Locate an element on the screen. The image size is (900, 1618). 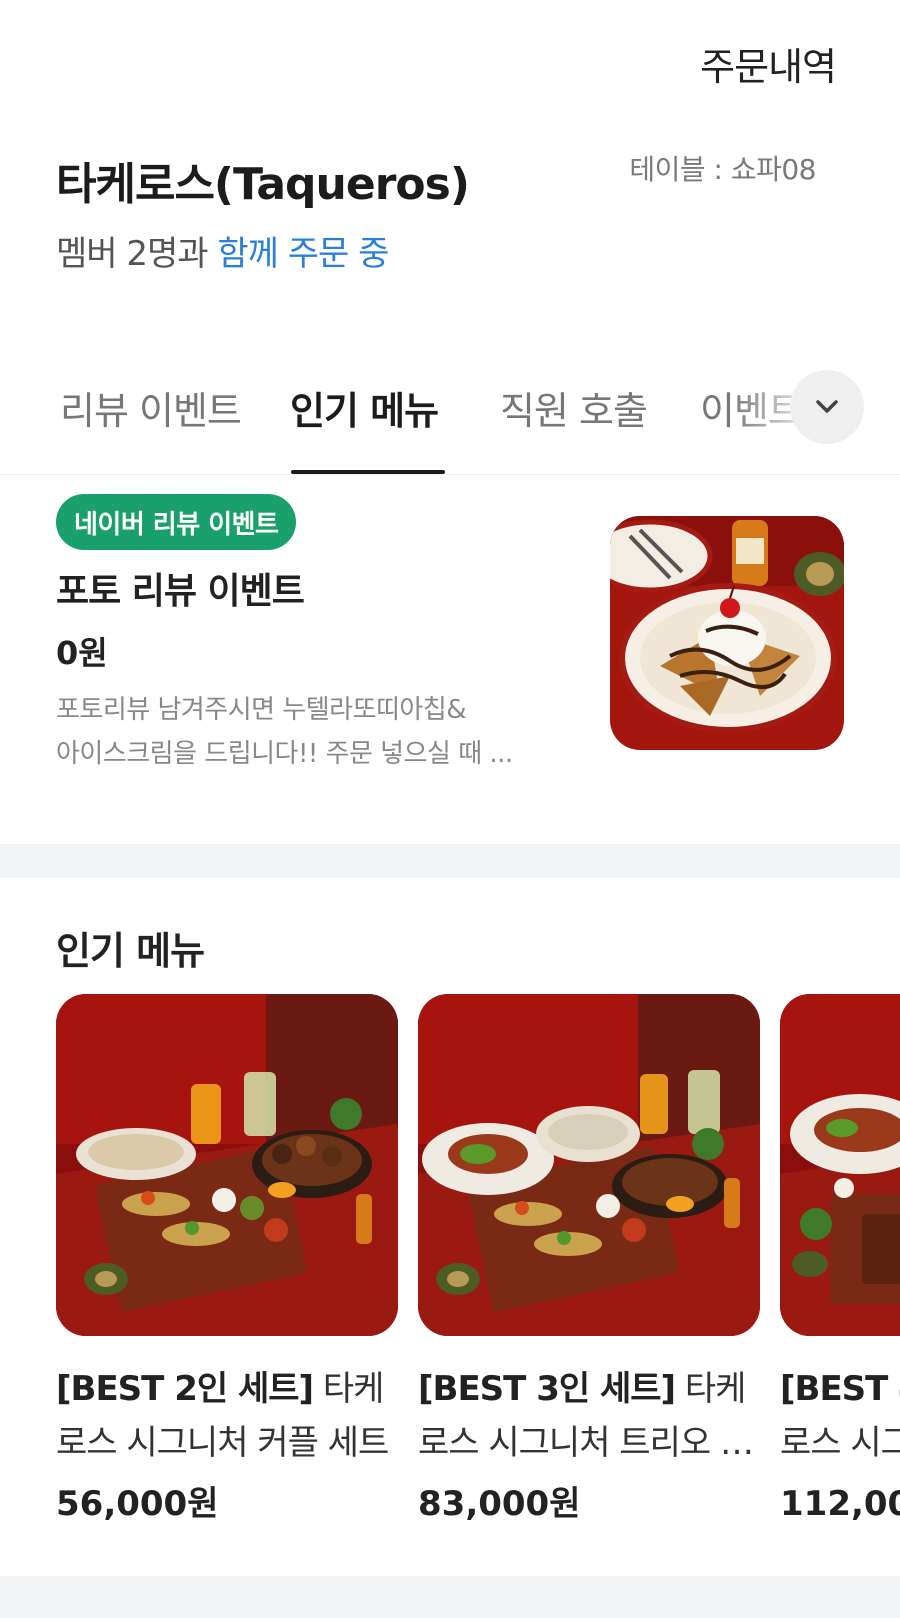
menu-card-best-3: [BEST 3인 세트] 타케 로스 시그니처 트리오 세트 83,000원 is located at coordinates (589, 1259).